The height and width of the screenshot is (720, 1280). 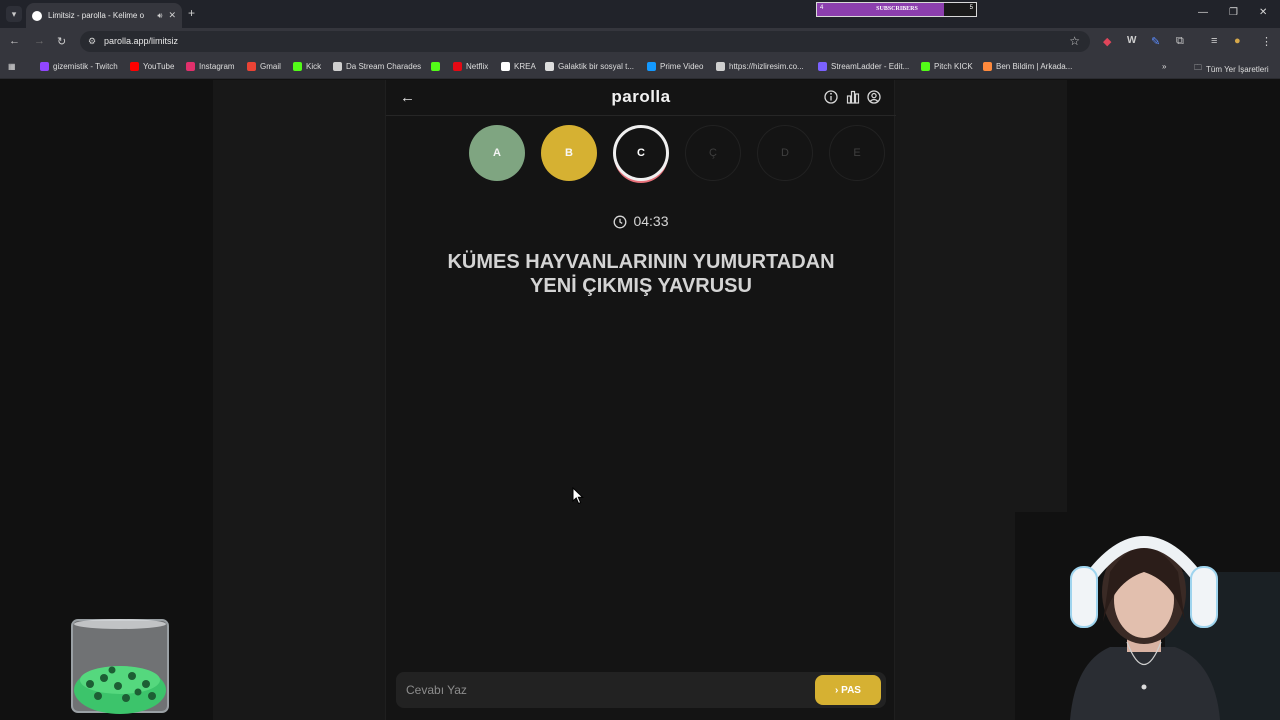 What do you see at coordinates (1198, 67) in the screenshot?
I see `folder-icon: 🗀` at bounding box center [1198, 67].